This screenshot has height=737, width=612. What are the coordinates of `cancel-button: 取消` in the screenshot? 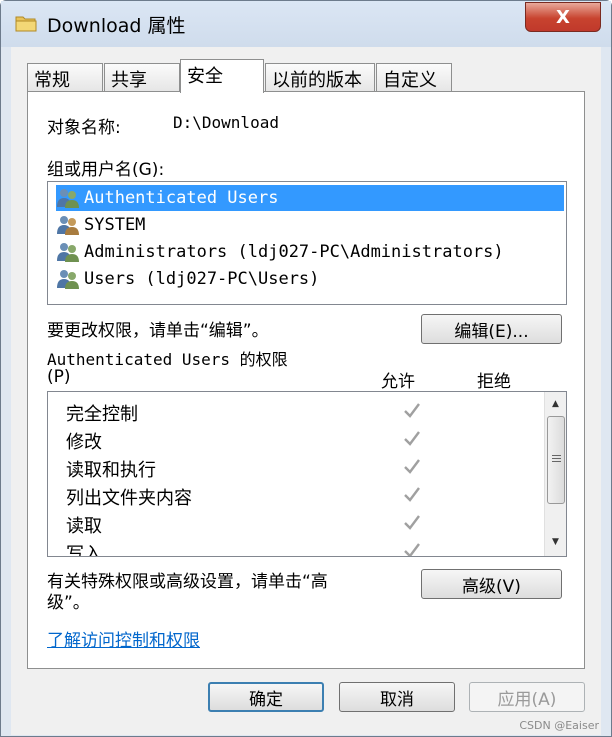 It's located at (397, 697).